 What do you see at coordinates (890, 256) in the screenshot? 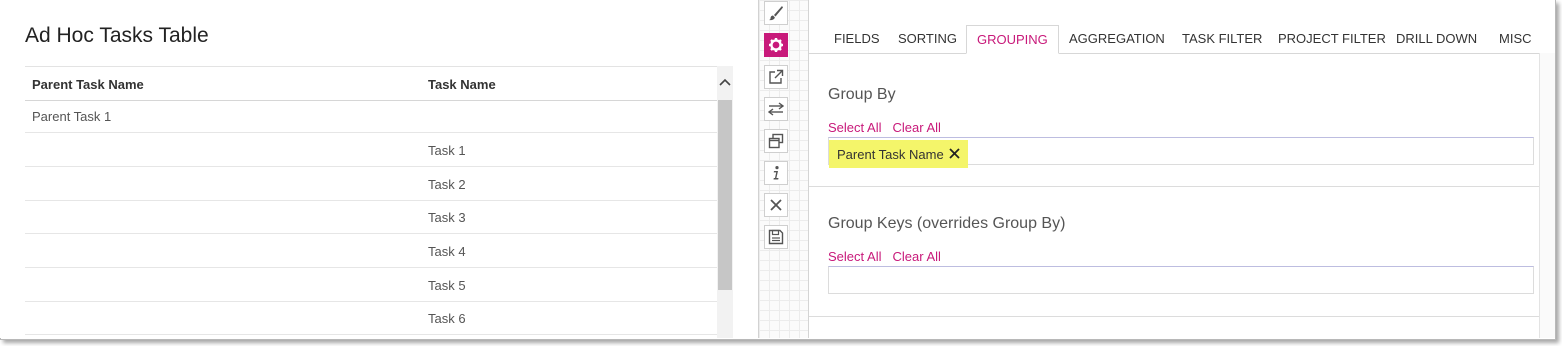
I see `group-keys-links: Select All Clear All` at bounding box center [890, 256].